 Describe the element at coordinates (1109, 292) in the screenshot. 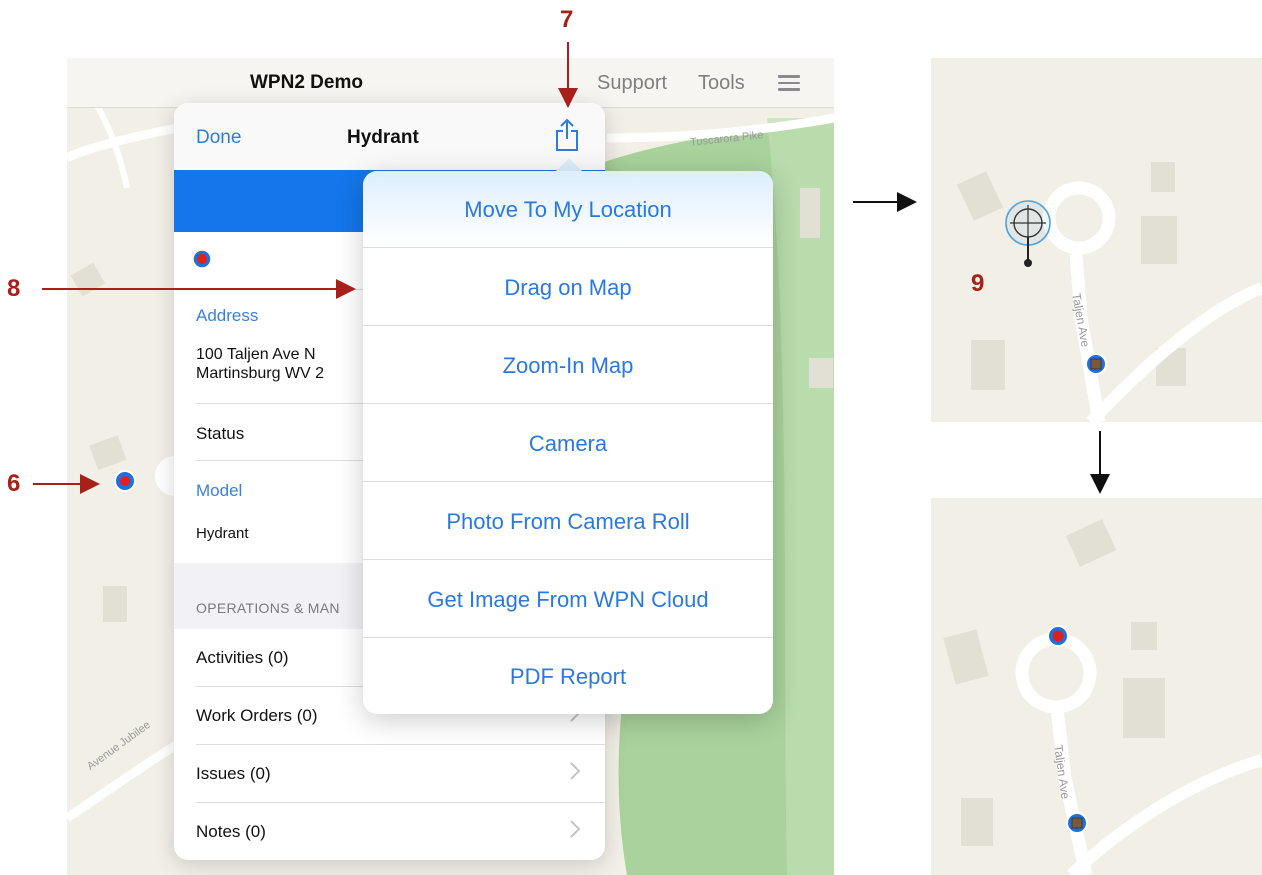

I see `drag-preview-canvas` at that location.